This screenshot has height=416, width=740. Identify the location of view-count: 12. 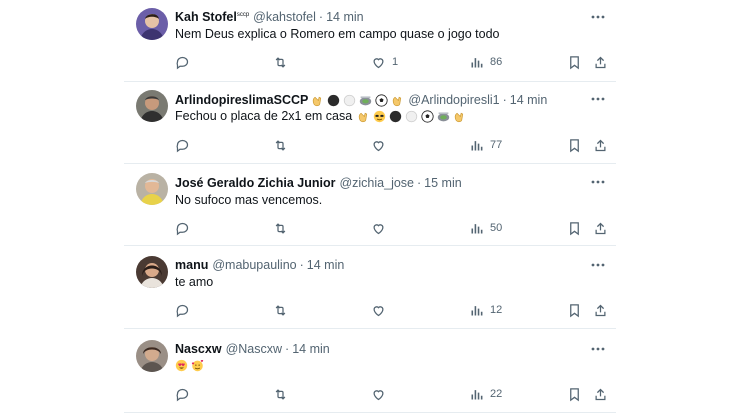
(496, 310).